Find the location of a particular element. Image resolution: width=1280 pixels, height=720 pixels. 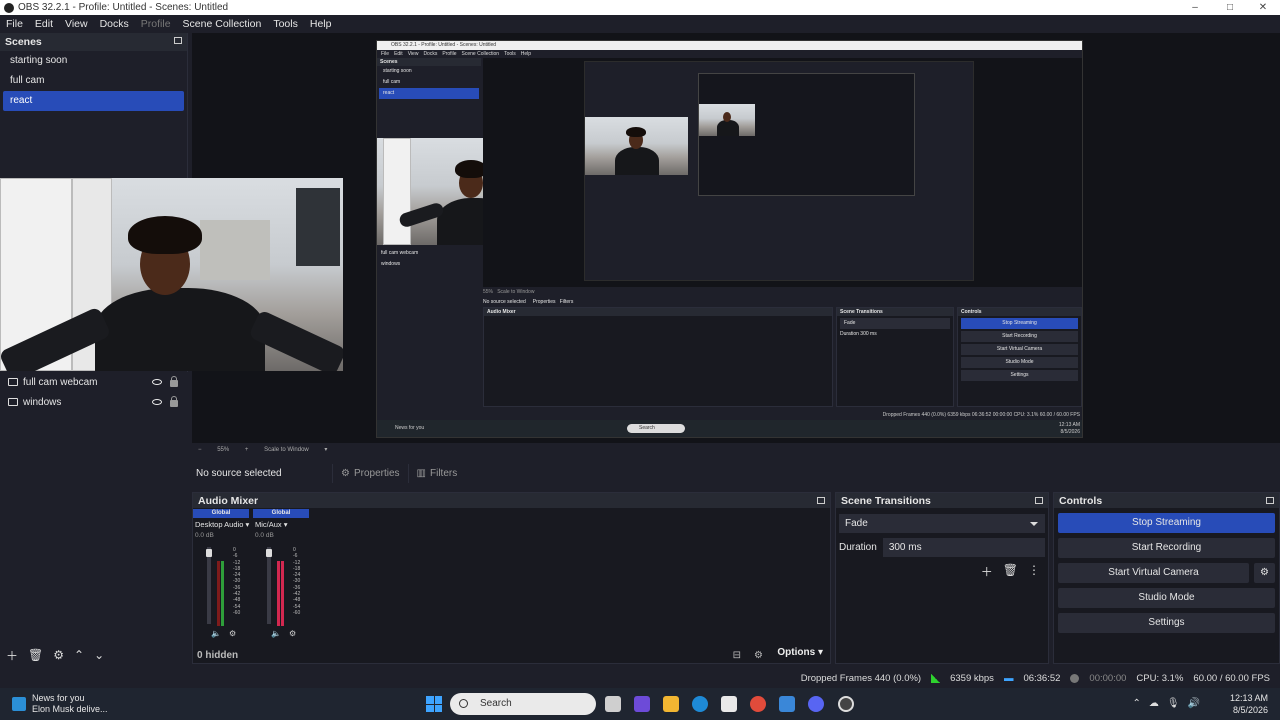

chrome-icon is located at coordinates (758, 704).